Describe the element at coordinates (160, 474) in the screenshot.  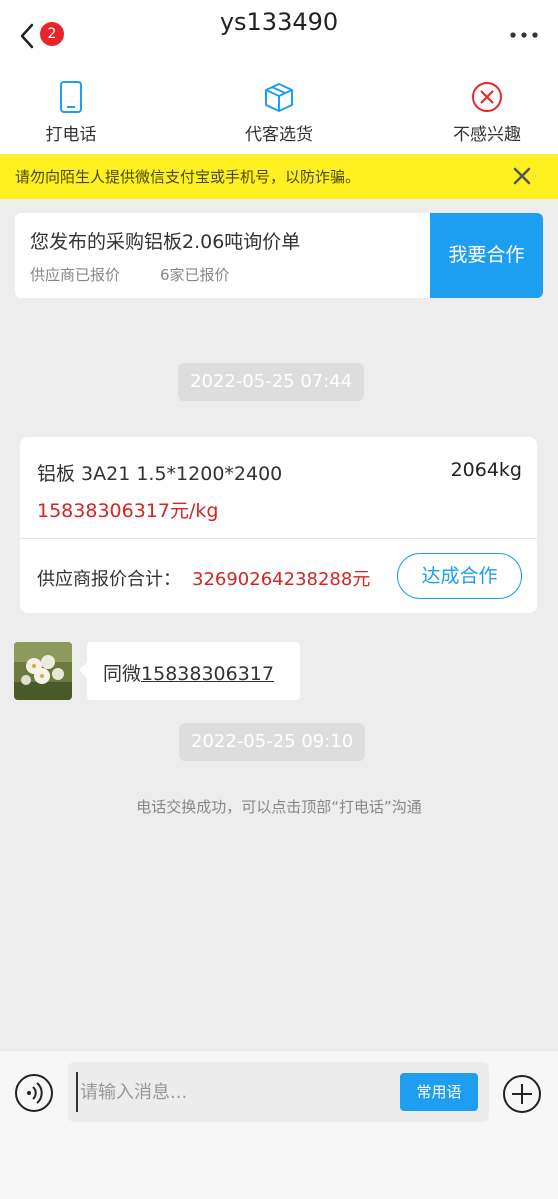
I see `quote-product: 铝板 3A21 1.5*1200*2400` at that location.